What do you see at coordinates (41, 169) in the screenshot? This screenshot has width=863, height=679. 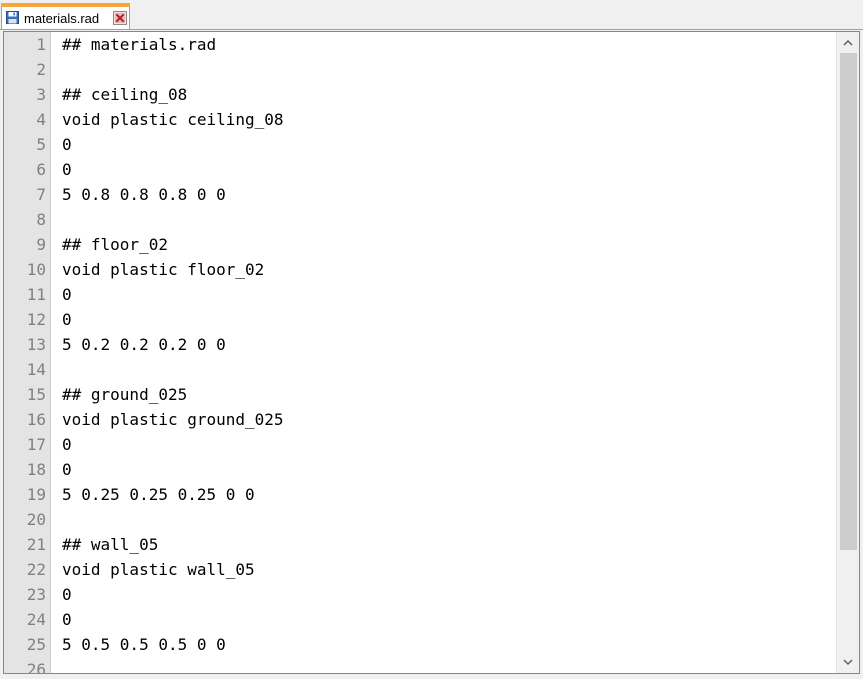 I see `line-number: 6` at bounding box center [41, 169].